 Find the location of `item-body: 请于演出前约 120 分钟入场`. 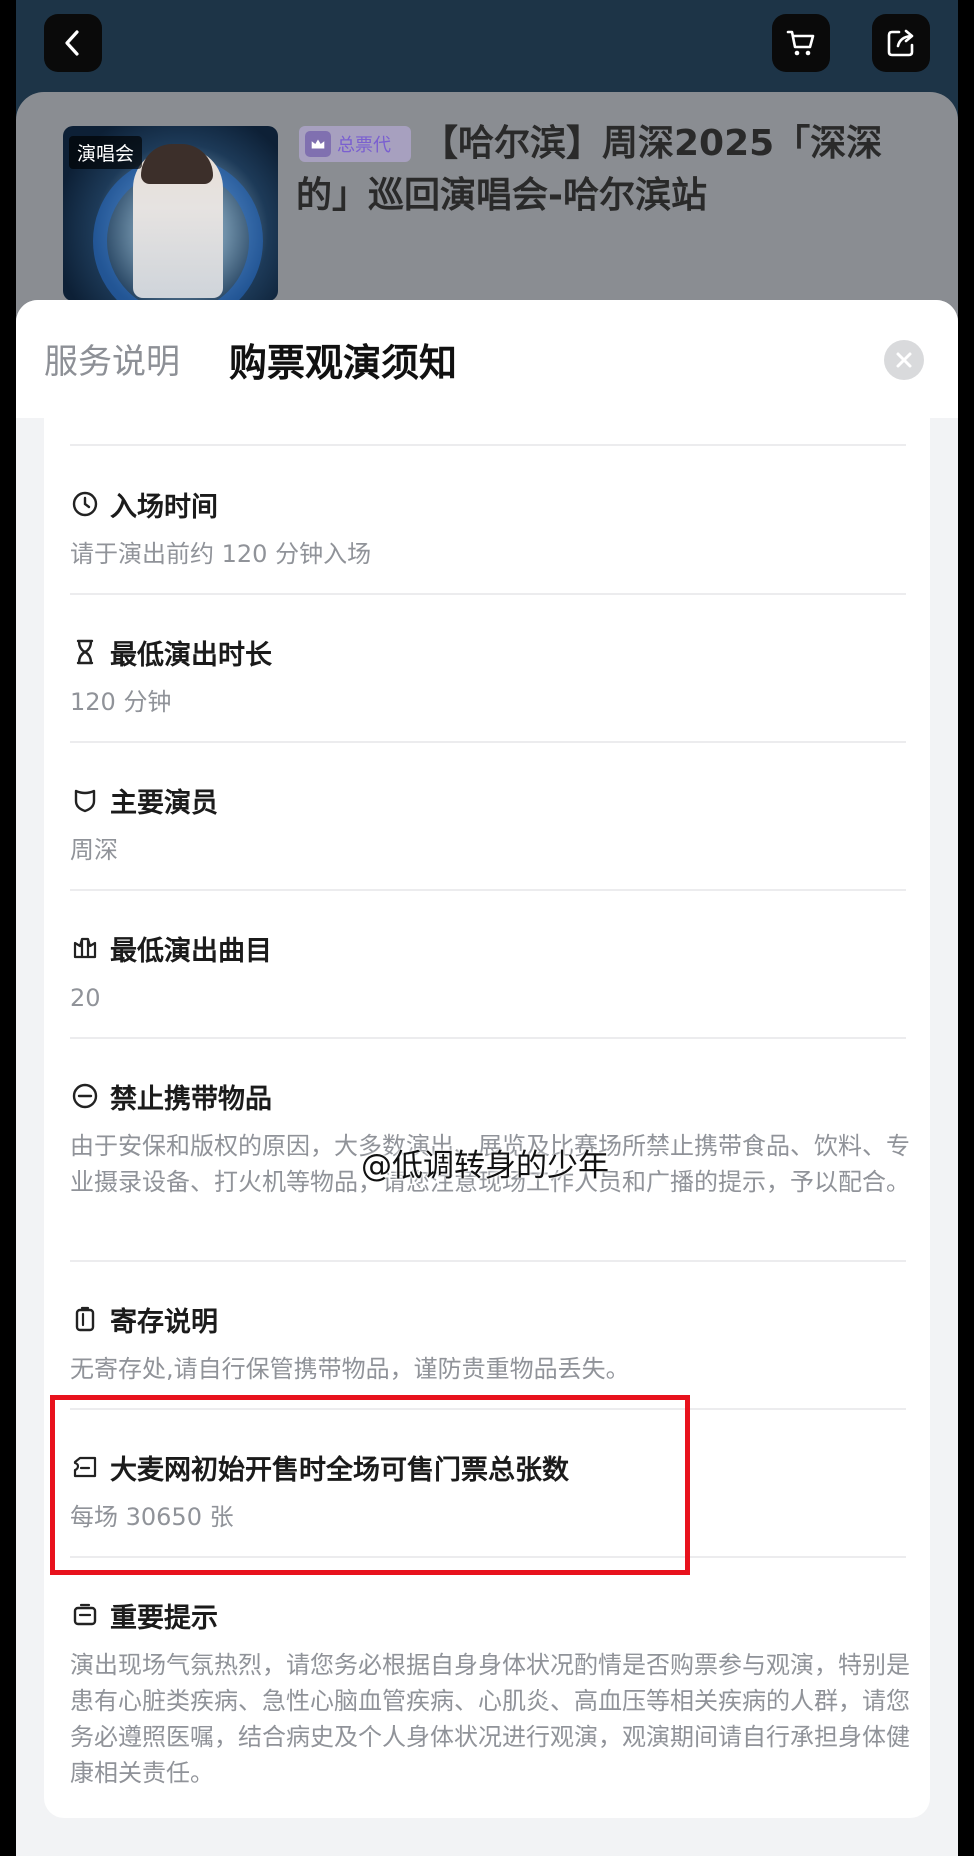

item-body: 请于演出前约 120 分钟入场 is located at coordinates (221, 554).